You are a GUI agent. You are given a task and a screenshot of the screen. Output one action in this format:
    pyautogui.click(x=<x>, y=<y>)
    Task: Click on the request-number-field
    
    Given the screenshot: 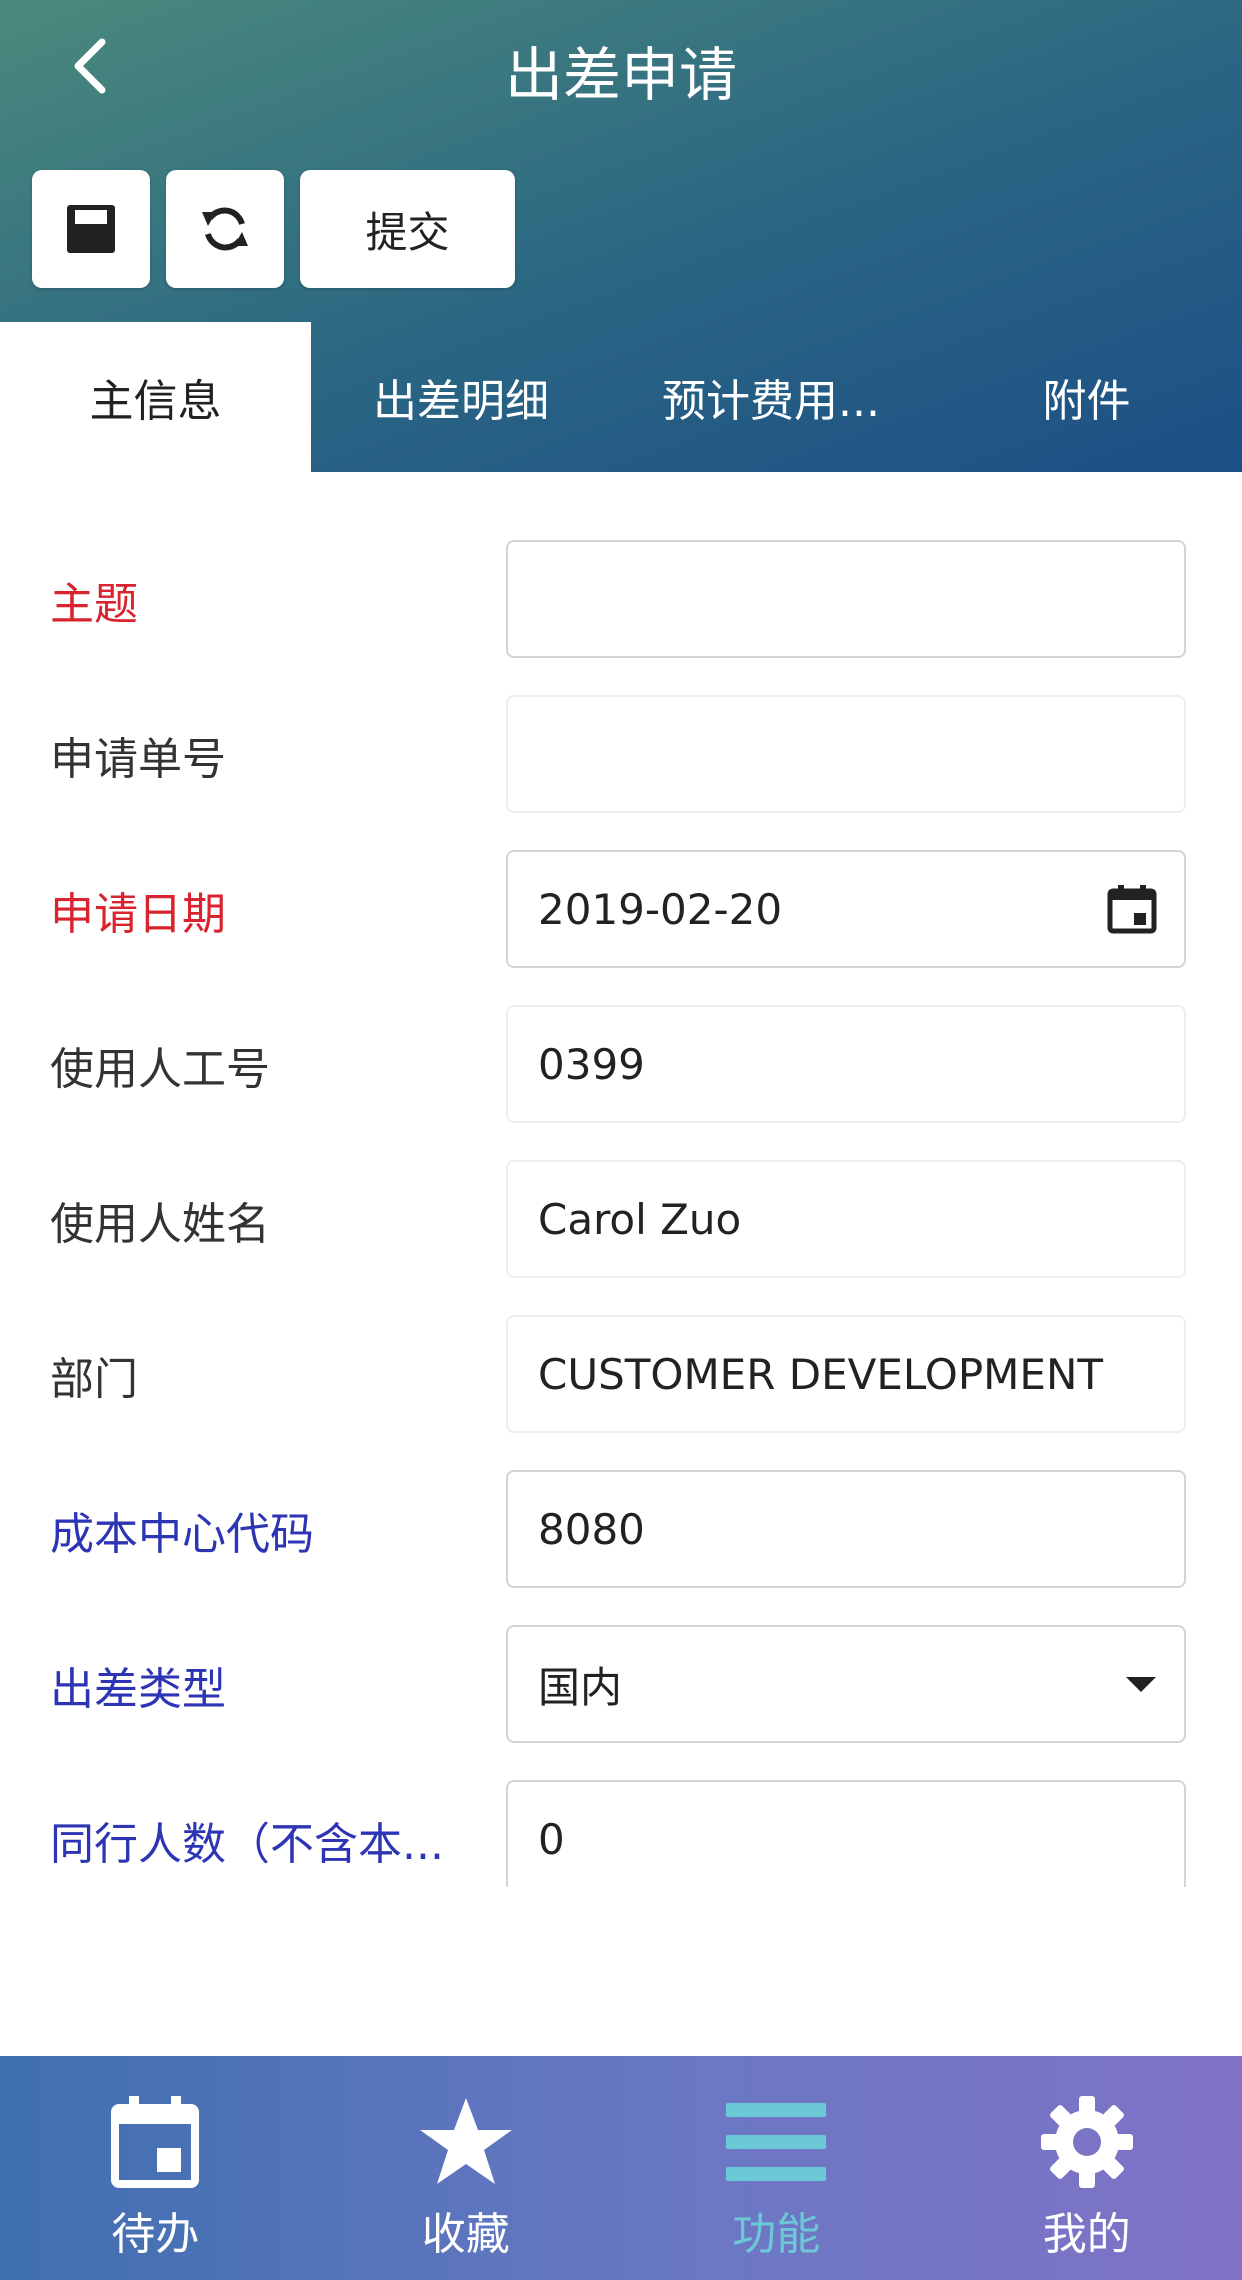 What is the action you would take?
    pyautogui.click(x=846, y=754)
    